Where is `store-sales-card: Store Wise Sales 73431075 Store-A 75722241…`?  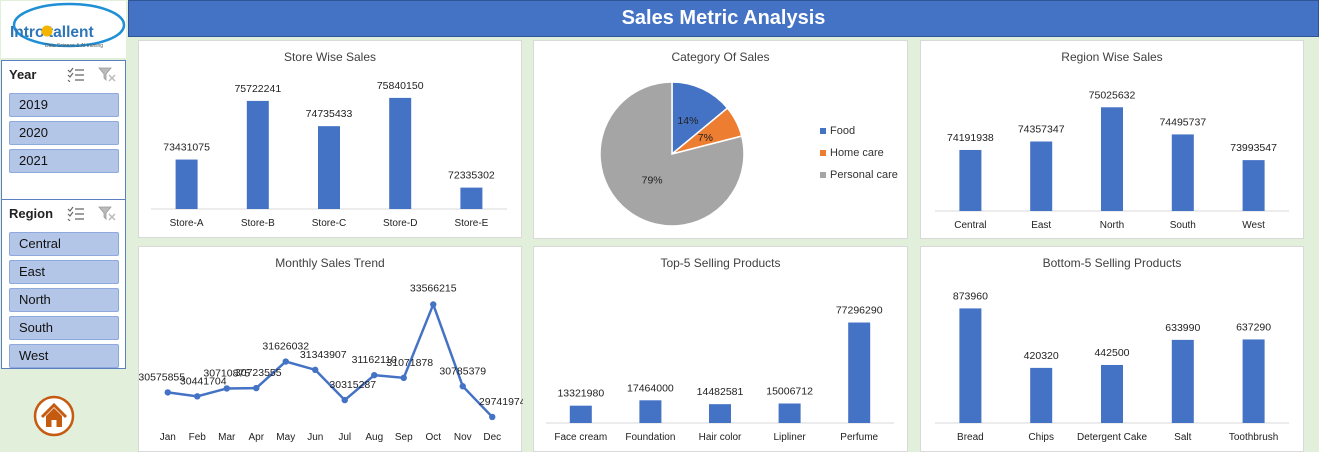 store-sales-card: Store Wise Sales 73431075 Store-A 75722241… is located at coordinates (330, 139).